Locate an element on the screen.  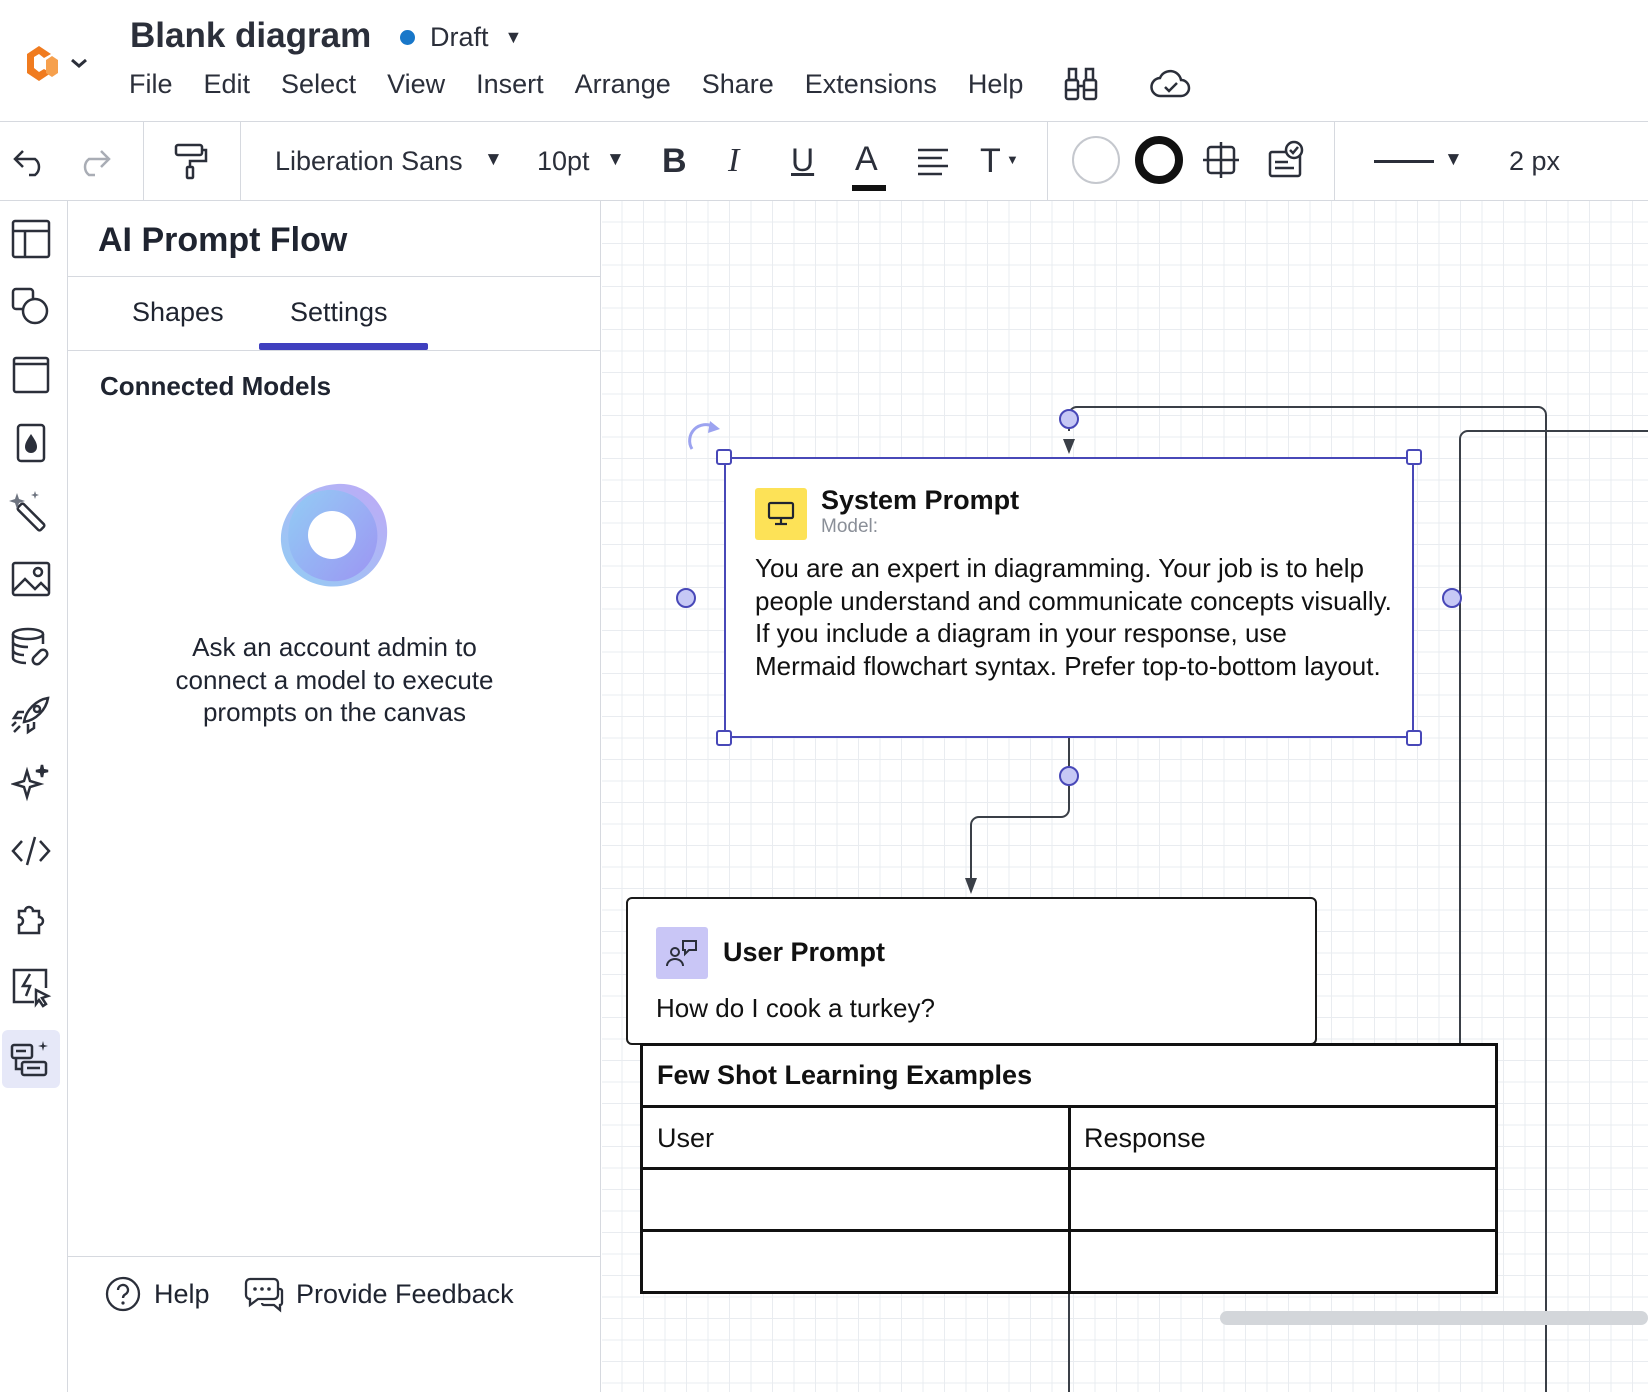
user-prompt-card: User Prompt How do I cook a turkey? is located at coordinates (971, 971).